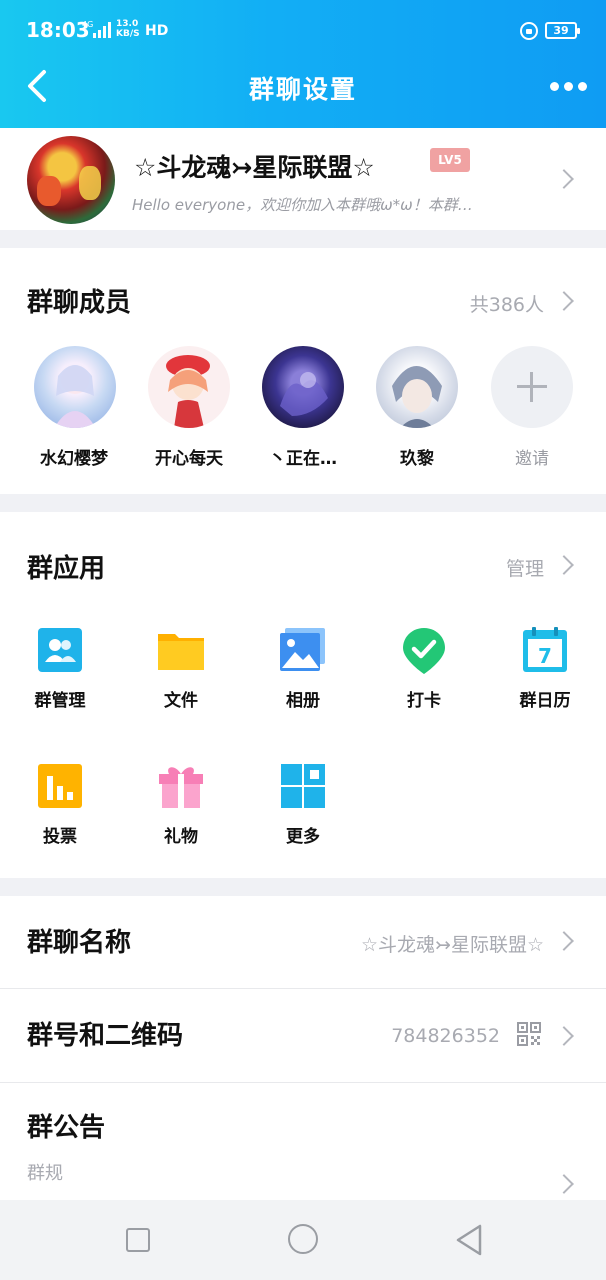 Image resolution: width=606 pixels, height=1280 pixels. I want to click on speed-value: 13.0, so click(127, 24).